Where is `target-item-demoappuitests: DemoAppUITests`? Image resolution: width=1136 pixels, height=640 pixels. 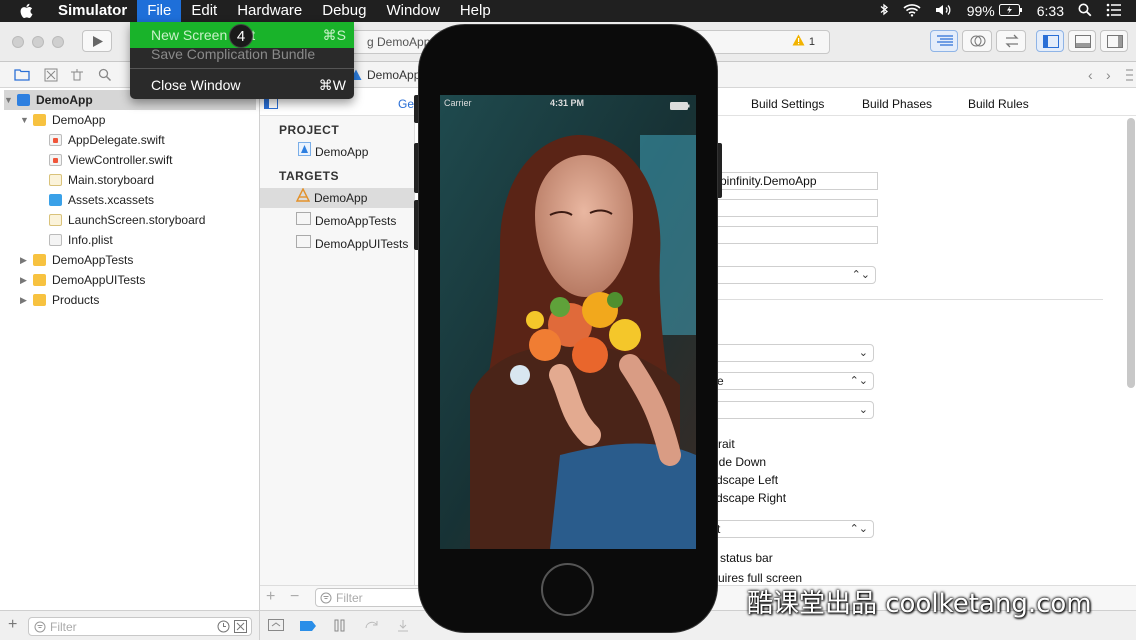
target-item-demoappuitests: DemoAppUITests is located at coordinates (352, 244).